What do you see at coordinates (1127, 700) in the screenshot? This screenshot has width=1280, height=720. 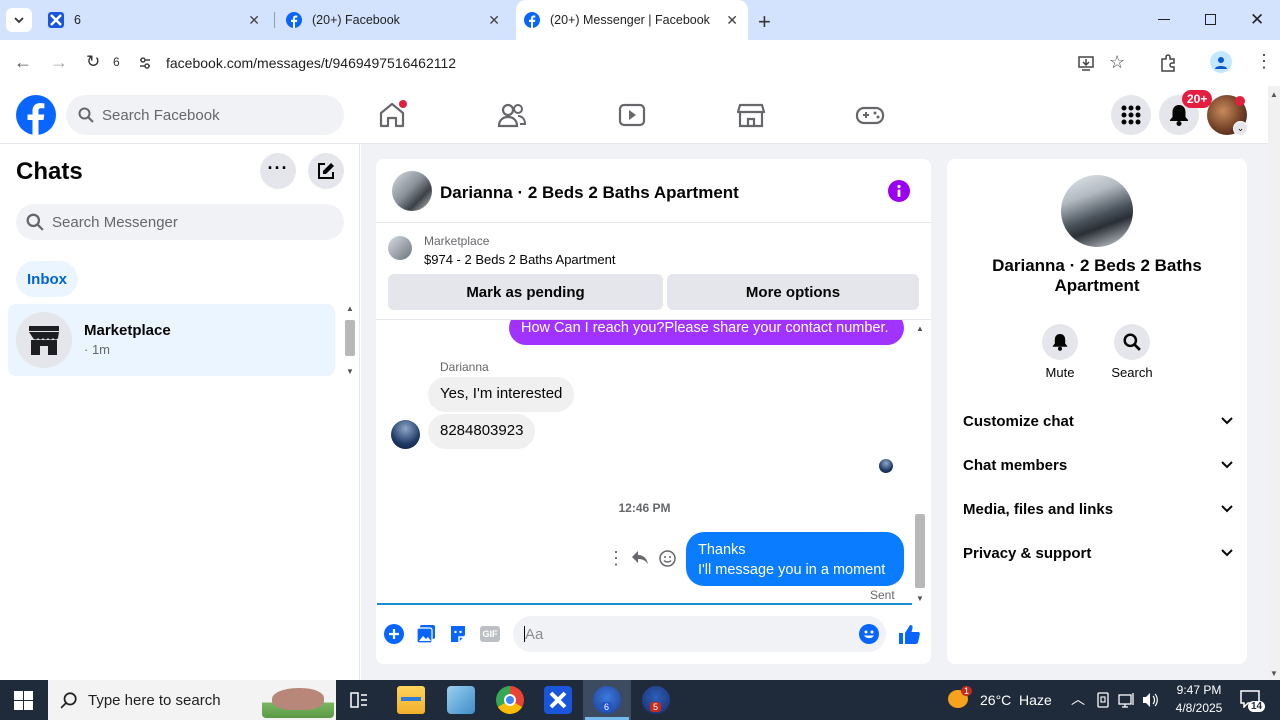 I see `network-icon` at bounding box center [1127, 700].